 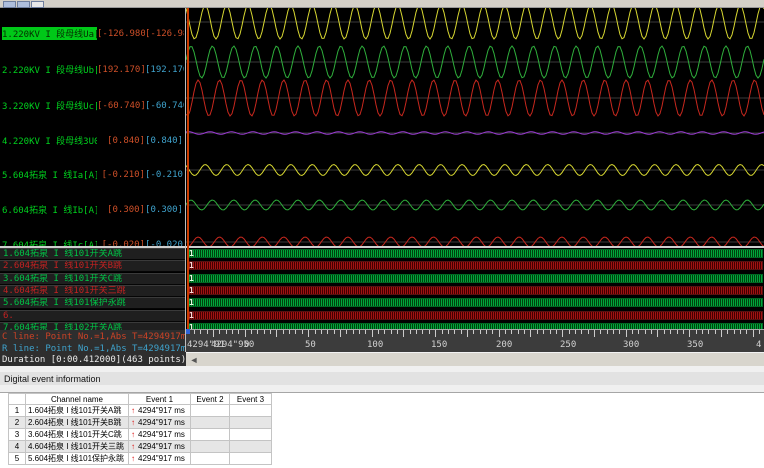 What do you see at coordinates (17, 422) in the screenshot?
I see `row-number: 2` at bounding box center [17, 422].